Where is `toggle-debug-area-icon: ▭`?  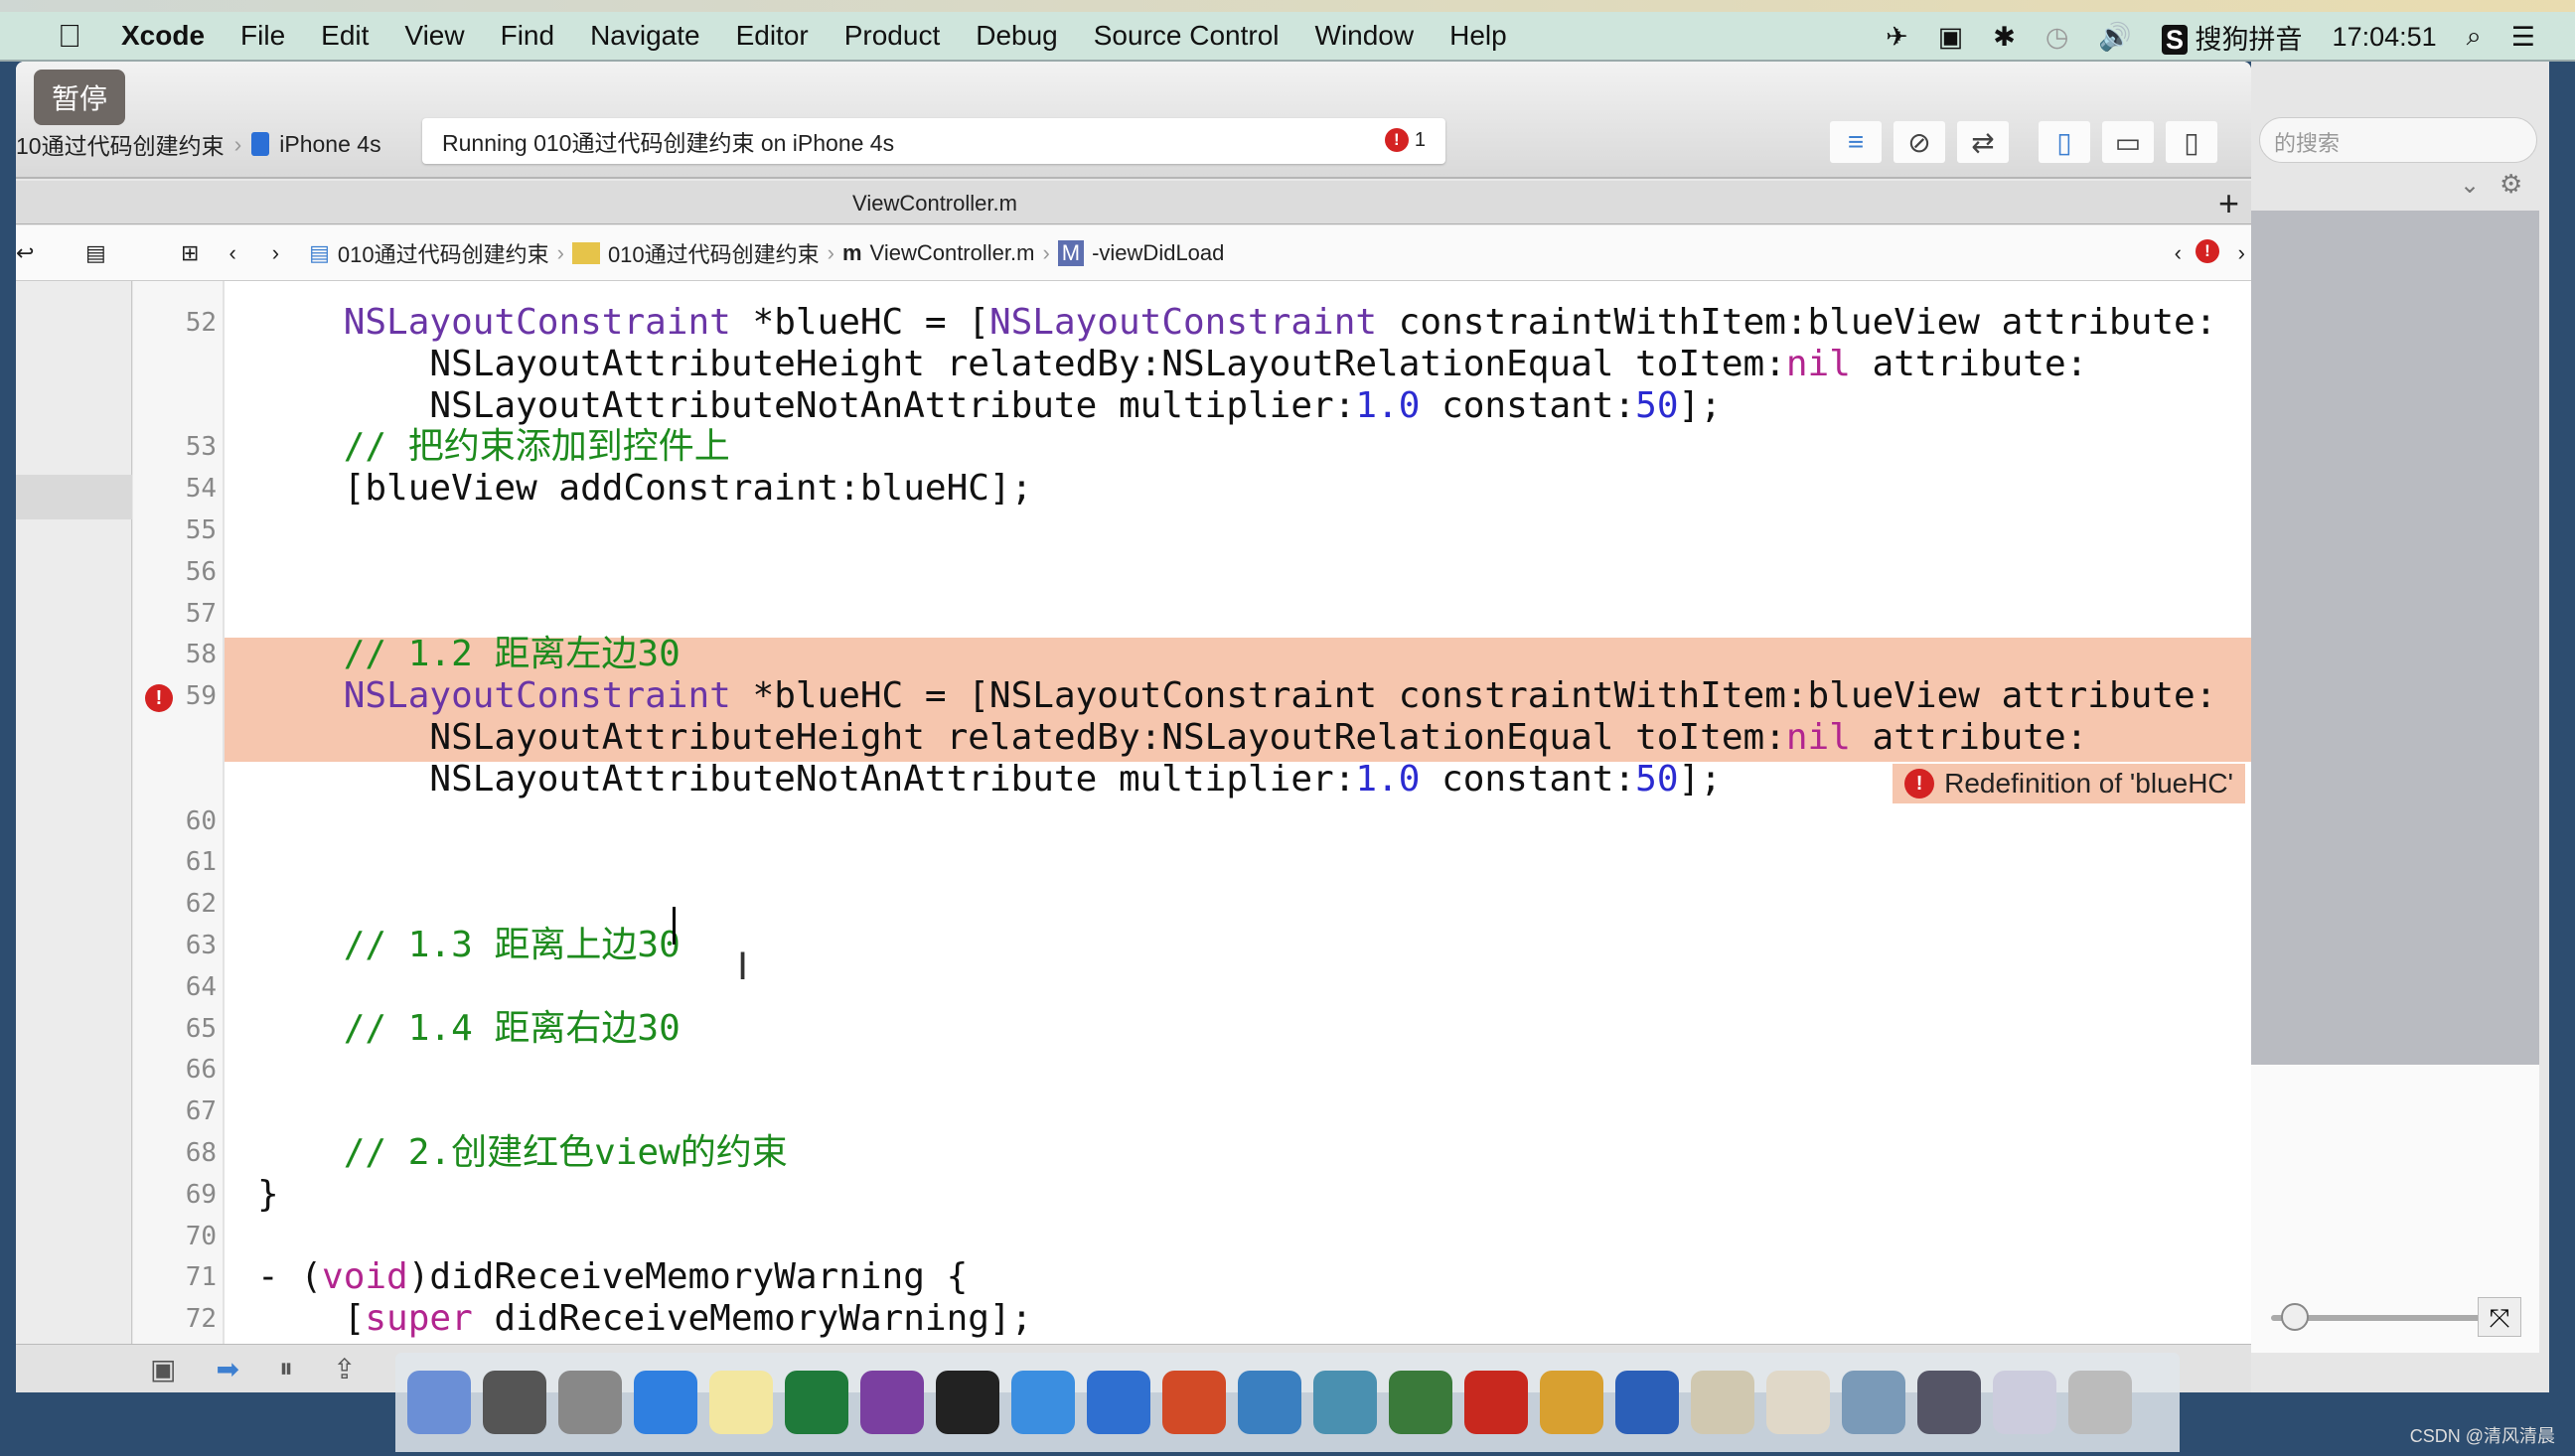 toggle-debug-area-icon: ▭ is located at coordinates (2128, 142).